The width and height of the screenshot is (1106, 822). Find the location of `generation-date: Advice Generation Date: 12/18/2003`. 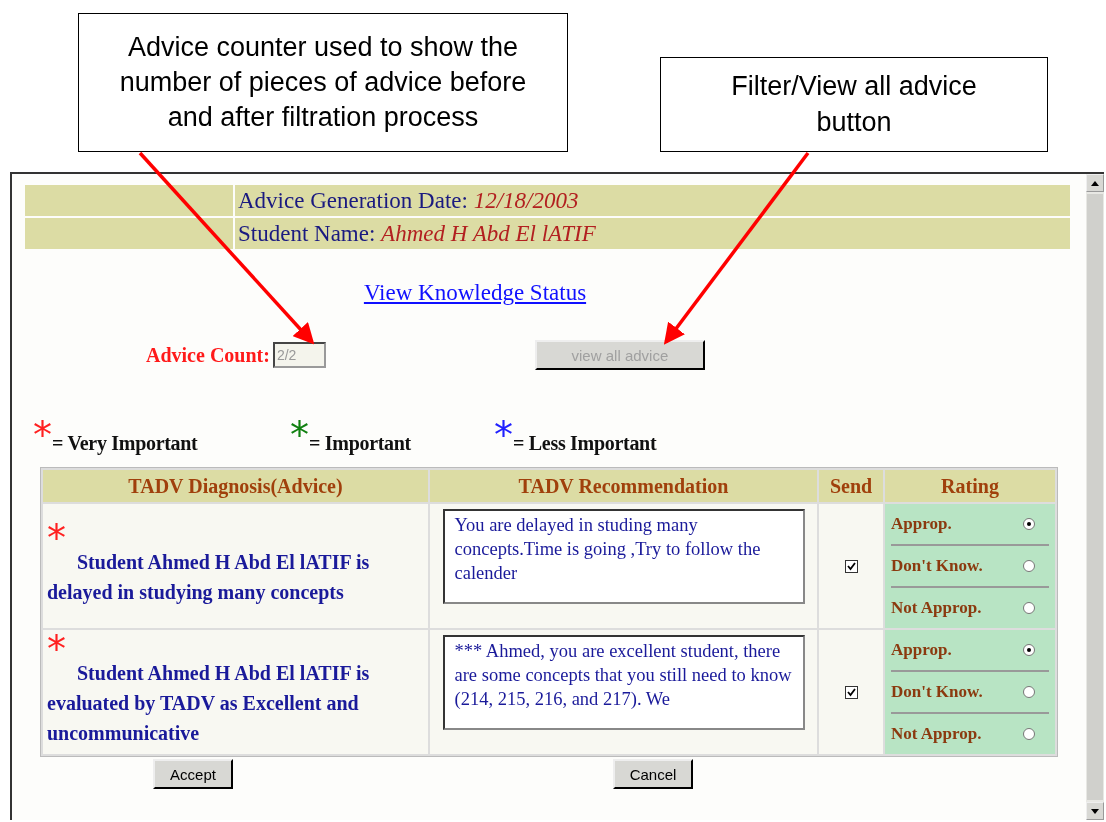

generation-date: Advice Generation Date: 12/18/2003 is located at coordinates (652, 200).